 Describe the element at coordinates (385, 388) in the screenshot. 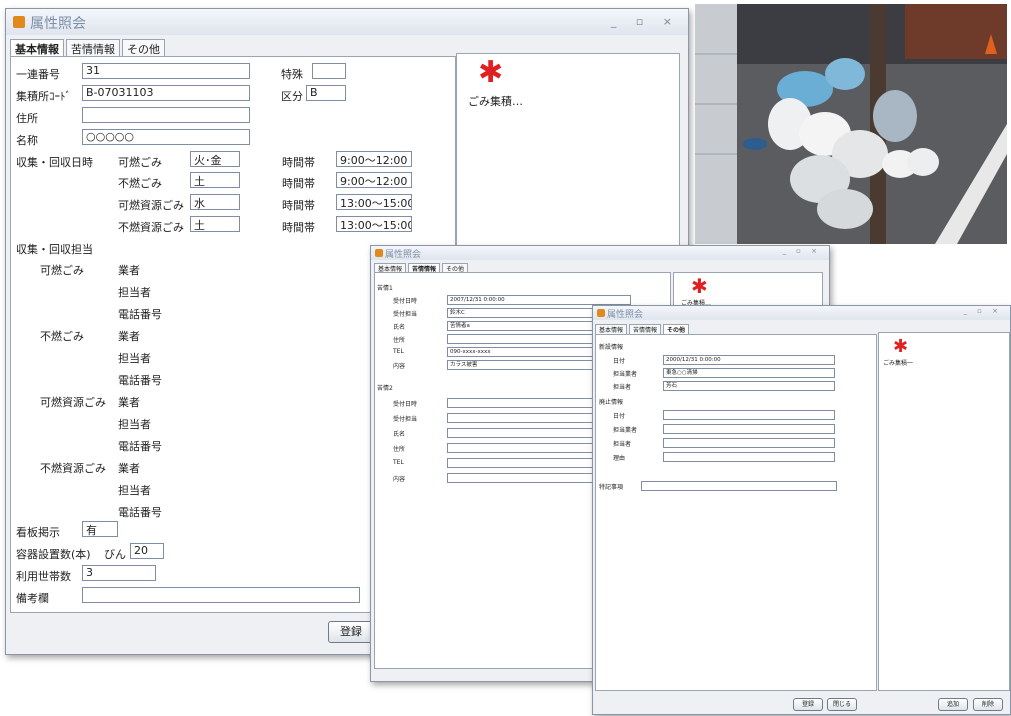

I see `complaint-group-2-label: 苦情2` at that location.